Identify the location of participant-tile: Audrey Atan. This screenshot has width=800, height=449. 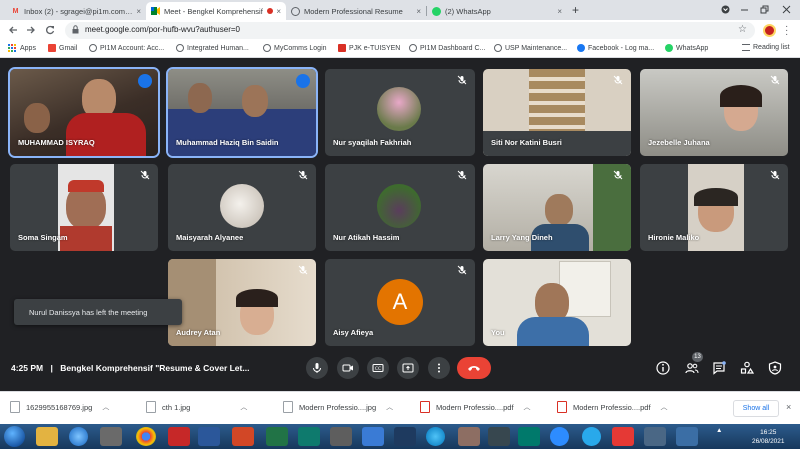
(242, 302).